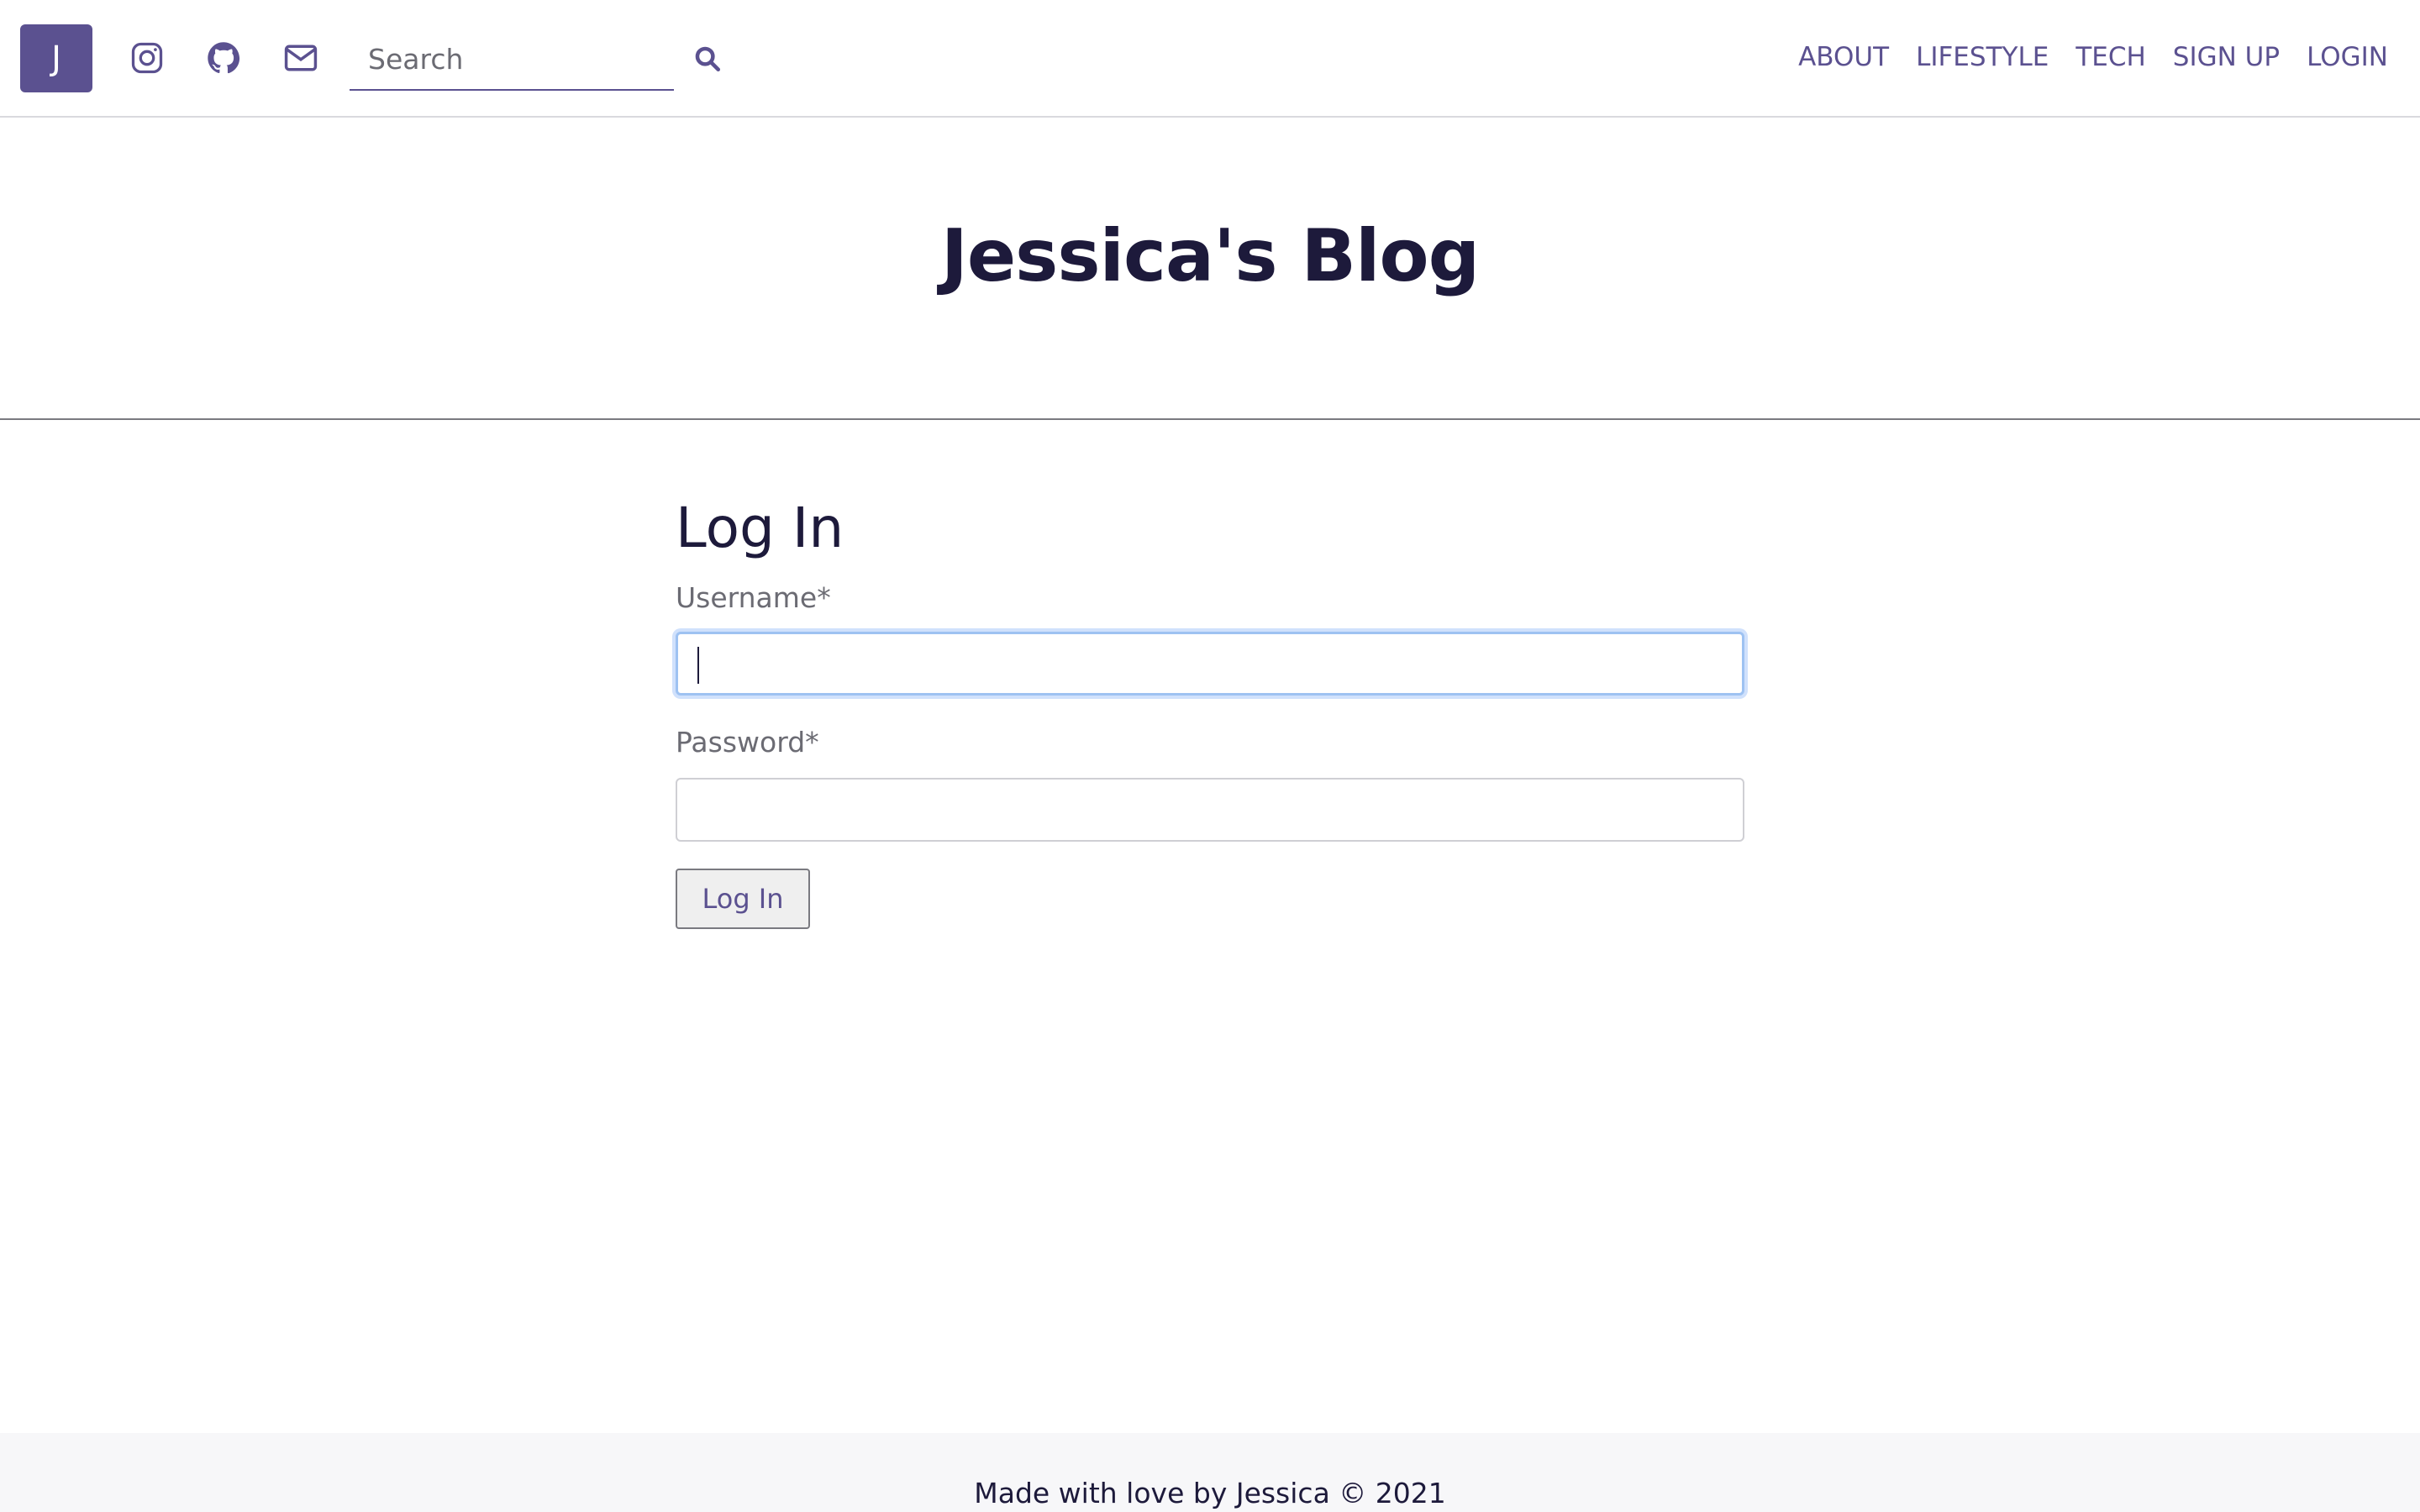 The width and height of the screenshot is (2420, 1512). Describe the element at coordinates (1210, 1493) in the screenshot. I see `footer-text: Made with love by Jessica © 2021` at that location.